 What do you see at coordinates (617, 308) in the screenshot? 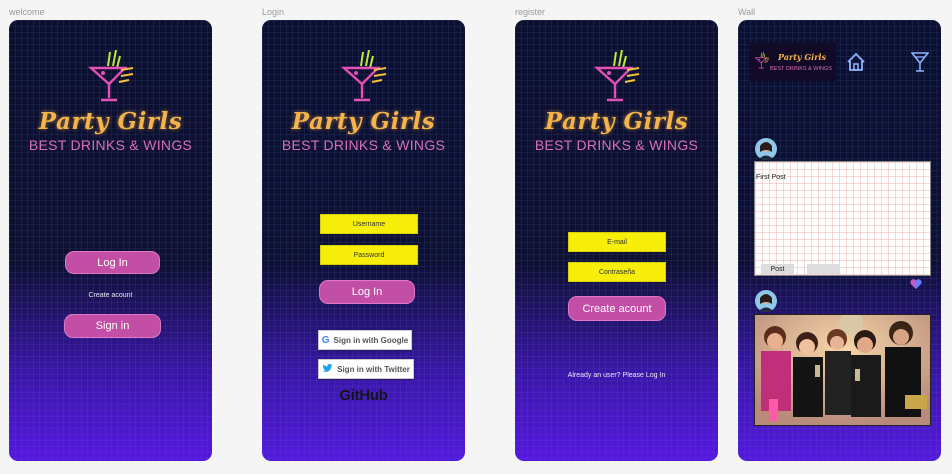
I see `create-account-button: Create acount` at bounding box center [617, 308].